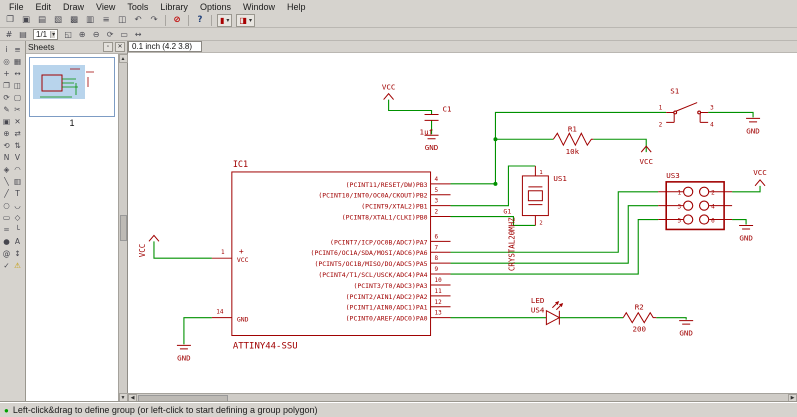  I want to click on erc-tool-icon: ✓, so click(6, 265).